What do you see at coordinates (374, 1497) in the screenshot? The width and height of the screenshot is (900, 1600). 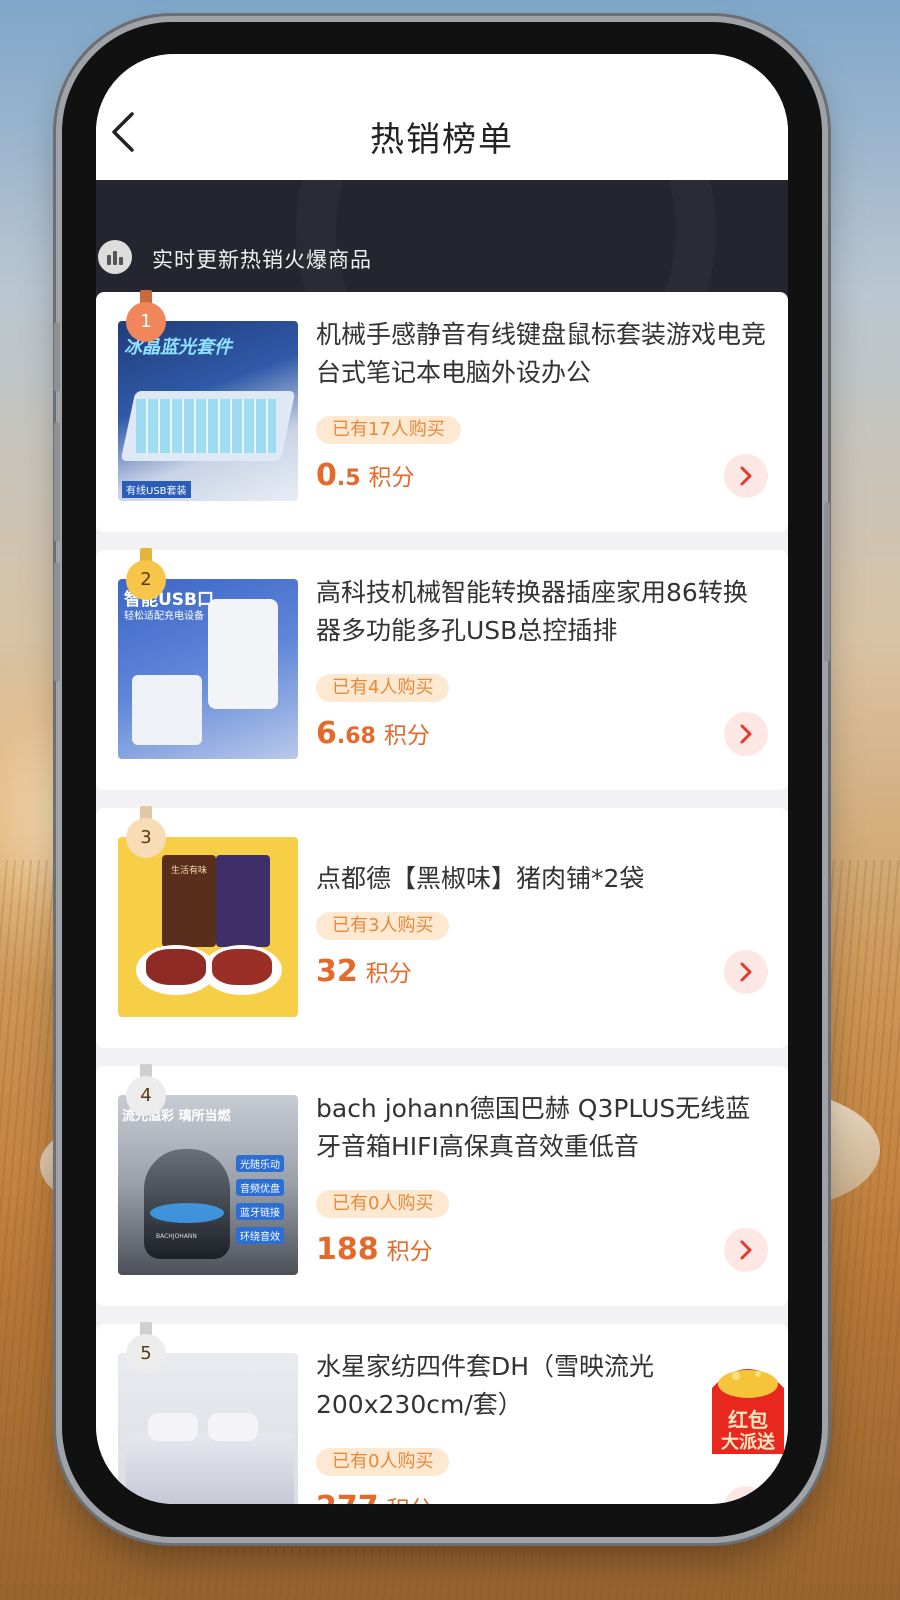 I see `product-price: 277积分` at bounding box center [374, 1497].